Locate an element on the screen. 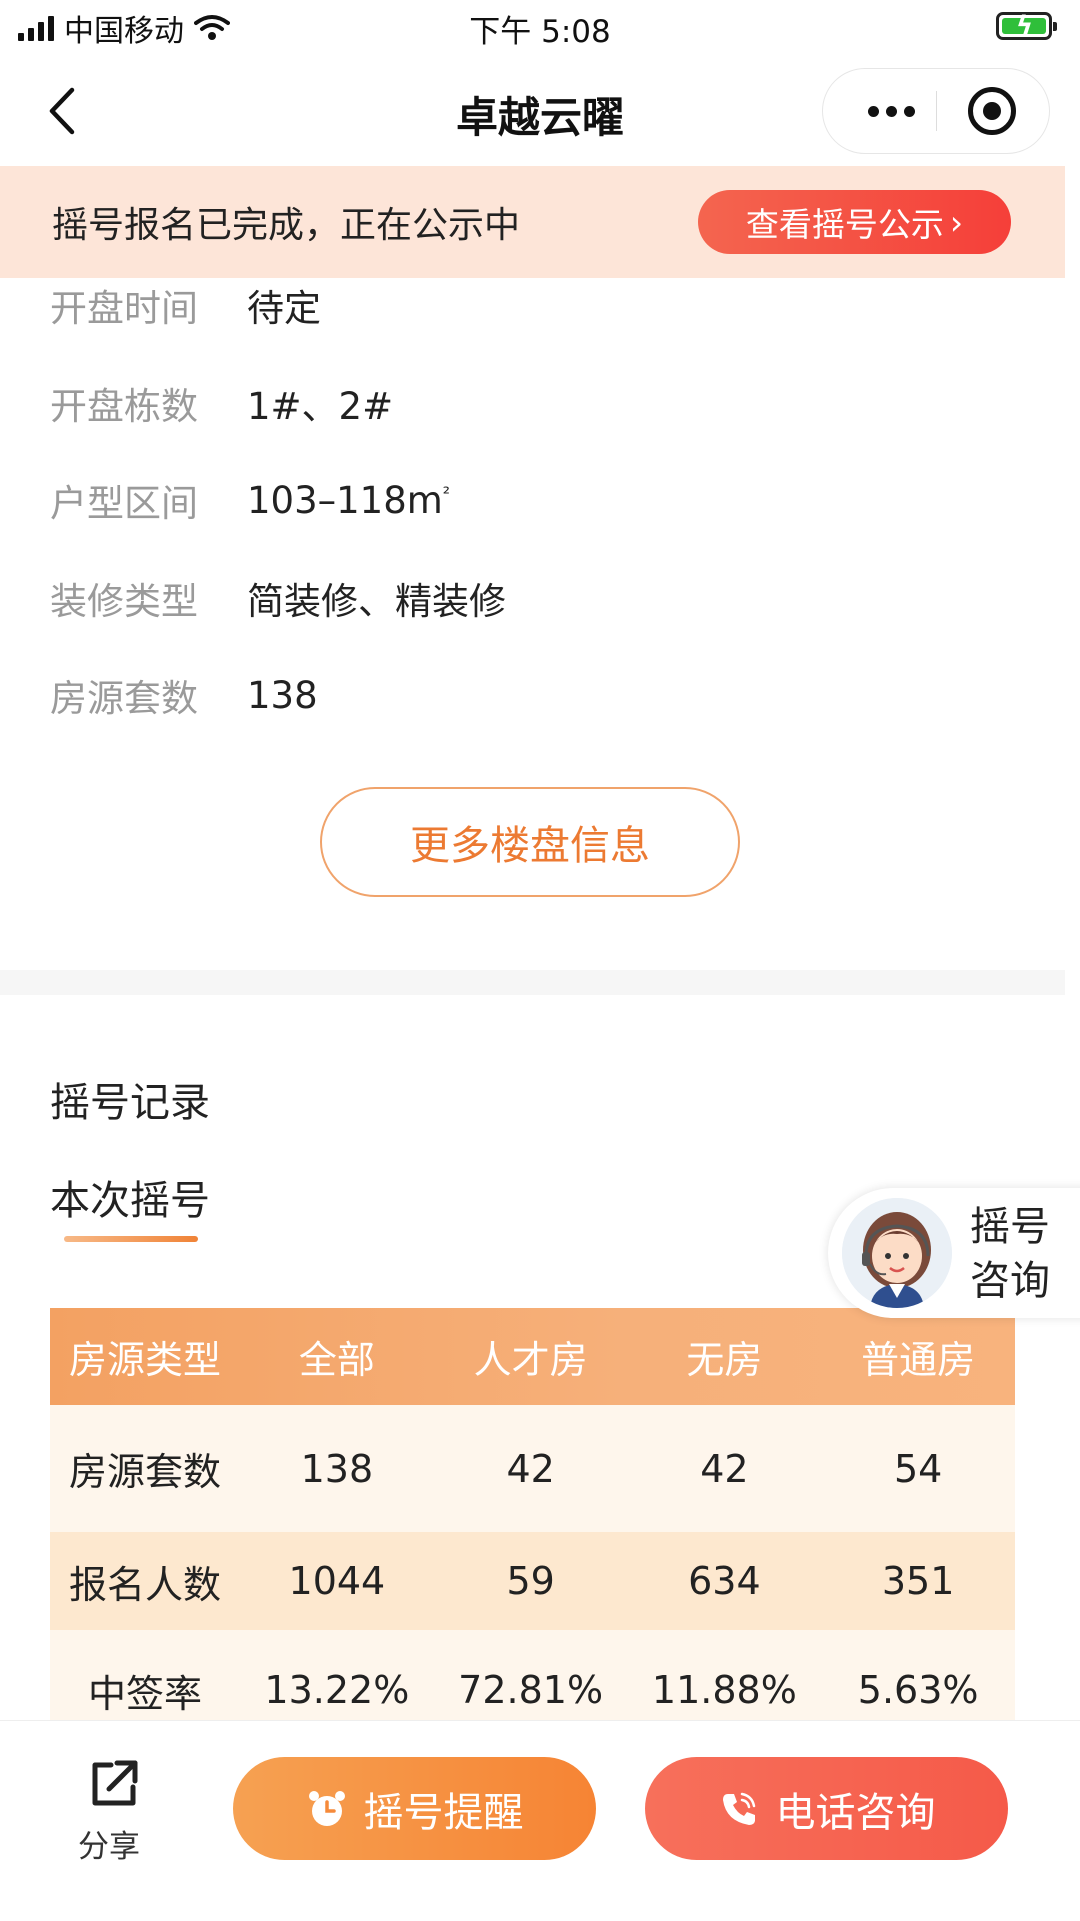 This screenshot has height=1921, width=1080. area-unit-sup: ² is located at coordinates (446, 494).